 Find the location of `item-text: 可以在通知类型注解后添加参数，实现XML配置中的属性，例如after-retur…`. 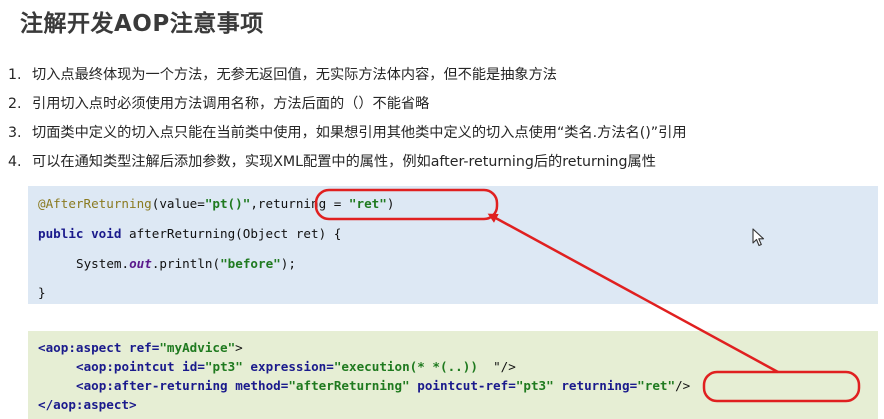

item-text: 可以在通知类型注解后添加参数，实现XML配置中的属性，例如after-retur… is located at coordinates (344, 162).